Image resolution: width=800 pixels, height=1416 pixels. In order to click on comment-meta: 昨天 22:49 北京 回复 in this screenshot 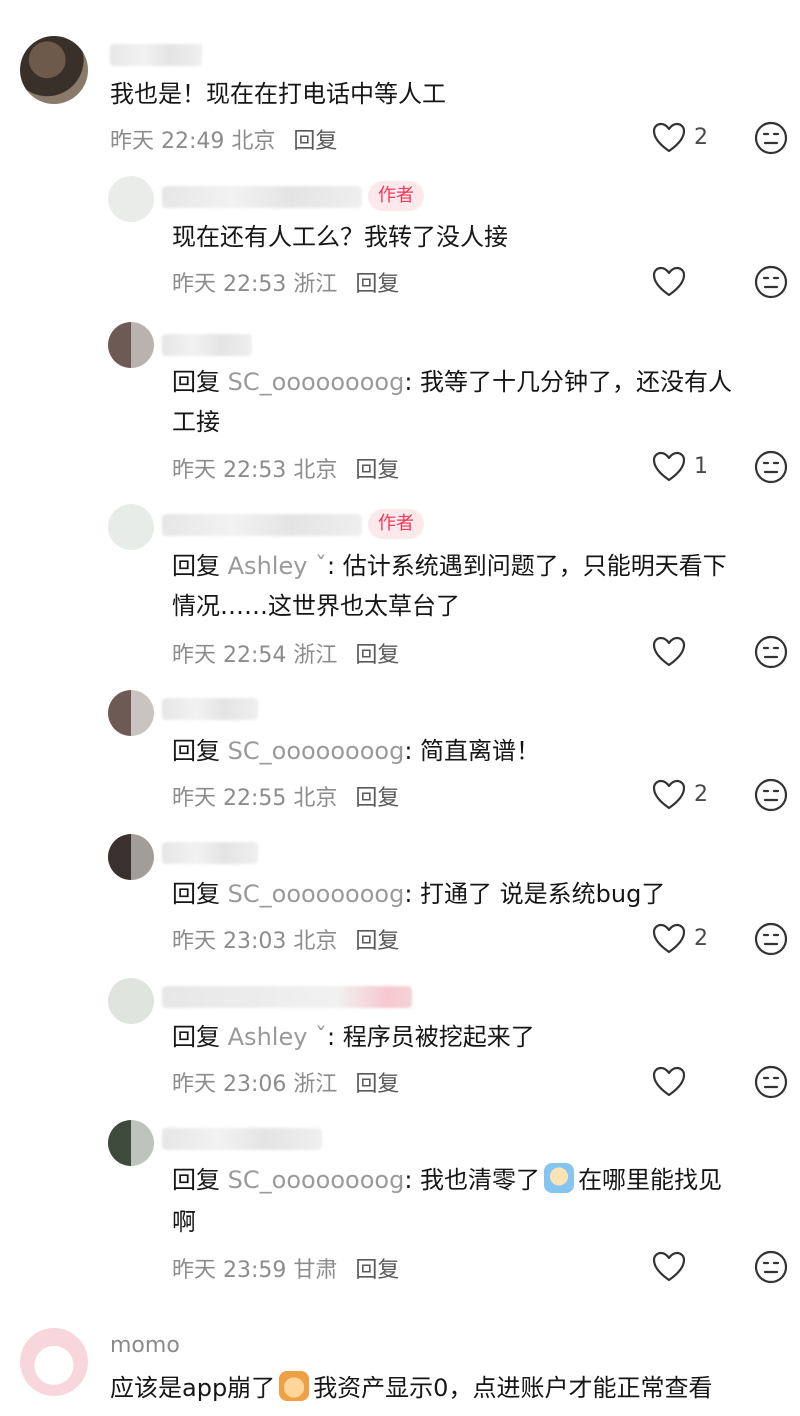, I will do `click(223, 139)`.